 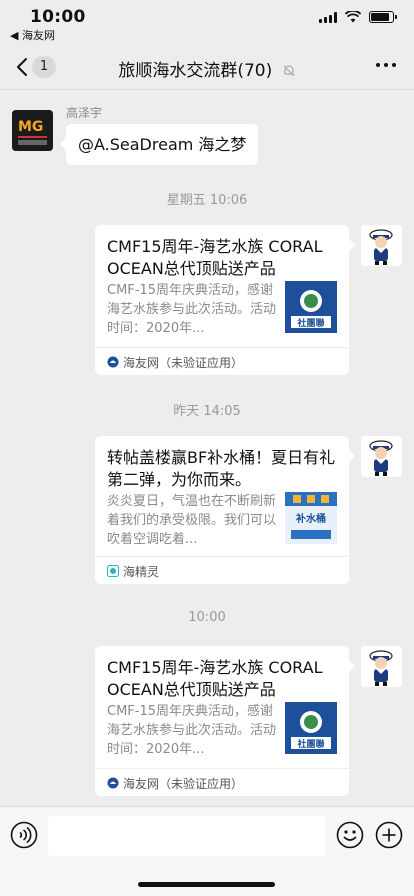 I want to click on voice-icon, so click(x=24, y=835).